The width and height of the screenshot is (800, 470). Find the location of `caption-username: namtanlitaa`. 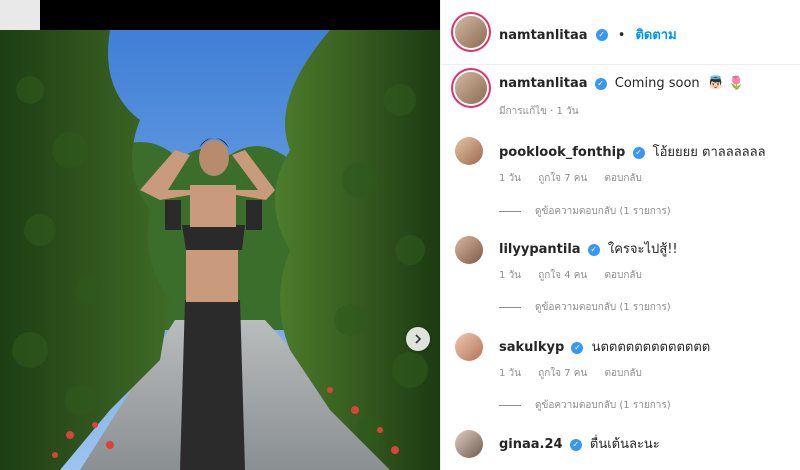

caption-username: namtanlitaa is located at coordinates (543, 83).